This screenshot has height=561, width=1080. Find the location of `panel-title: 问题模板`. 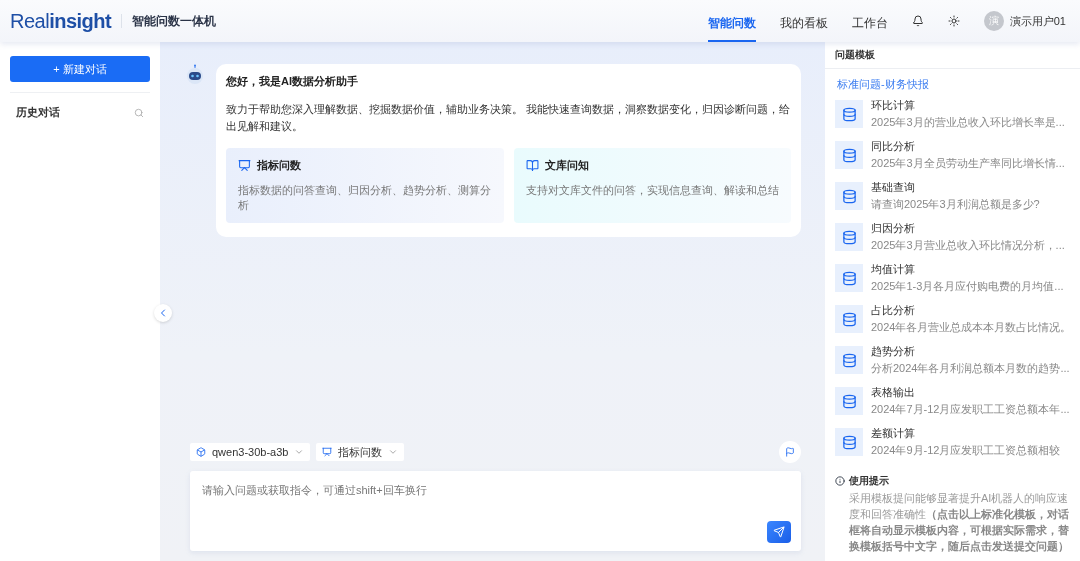

panel-title: 问题模板 is located at coordinates (952, 55).